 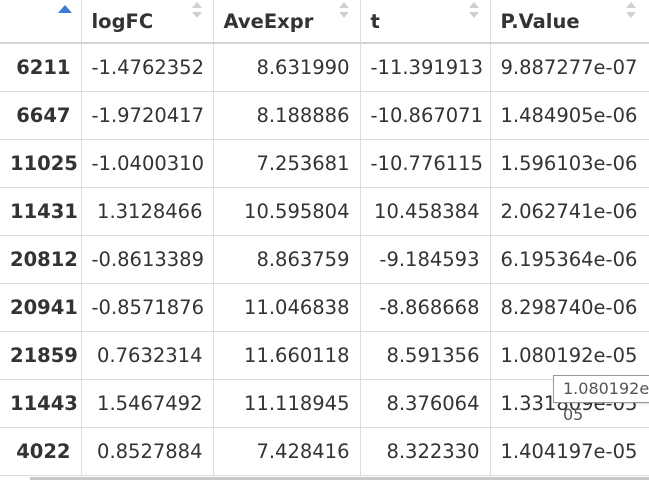 What do you see at coordinates (41, 355) in the screenshot?
I see `row-name: 21859` at bounding box center [41, 355].